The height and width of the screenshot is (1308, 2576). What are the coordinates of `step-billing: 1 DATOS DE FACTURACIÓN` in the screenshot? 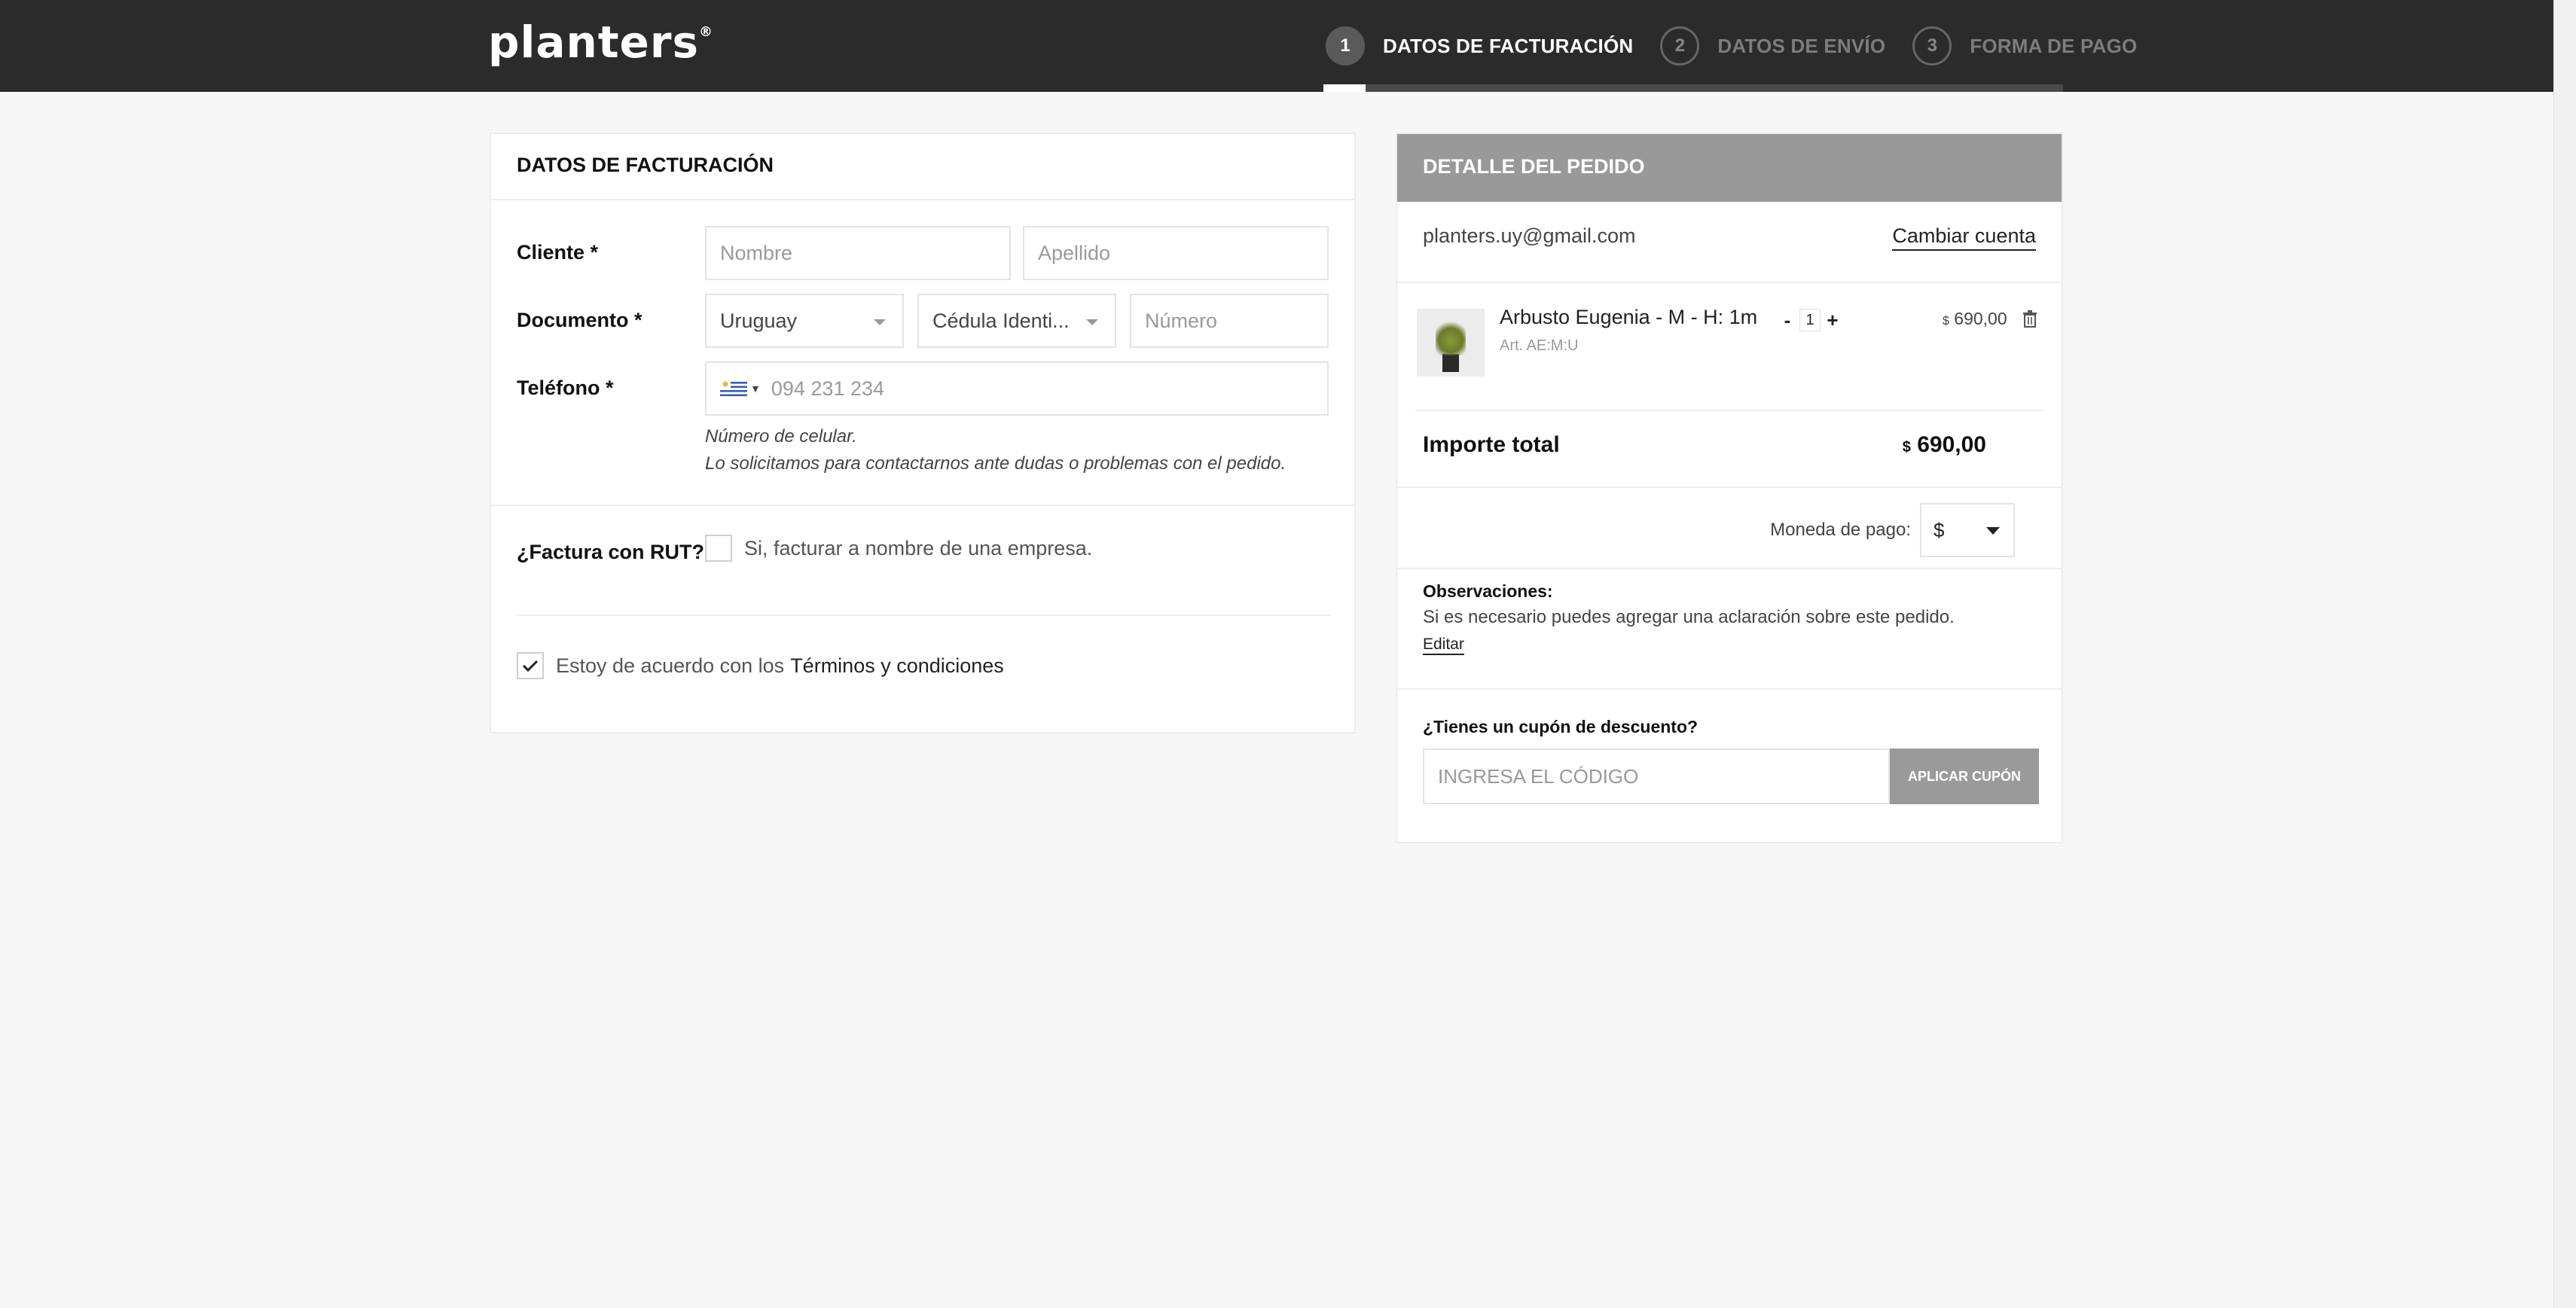 It's located at (1480, 46).